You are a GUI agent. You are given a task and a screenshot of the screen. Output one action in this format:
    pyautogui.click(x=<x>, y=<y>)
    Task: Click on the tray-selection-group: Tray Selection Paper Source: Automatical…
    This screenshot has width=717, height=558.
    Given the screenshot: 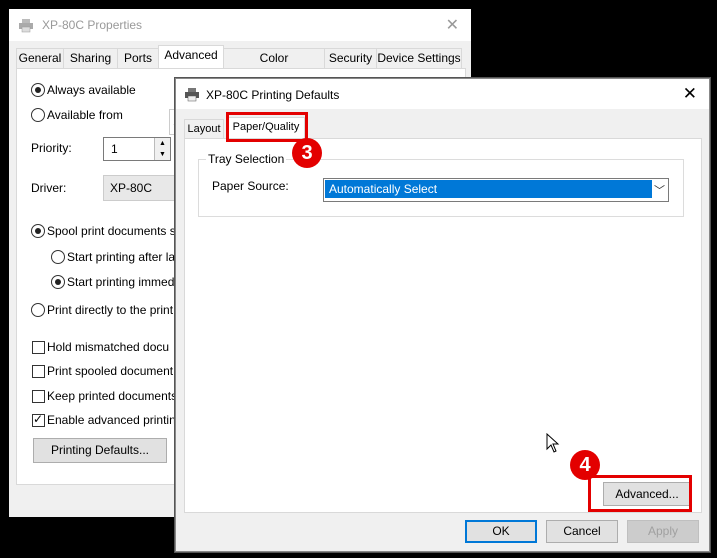 What is the action you would take?
    pyautogui.click(x=441, y=184)
    